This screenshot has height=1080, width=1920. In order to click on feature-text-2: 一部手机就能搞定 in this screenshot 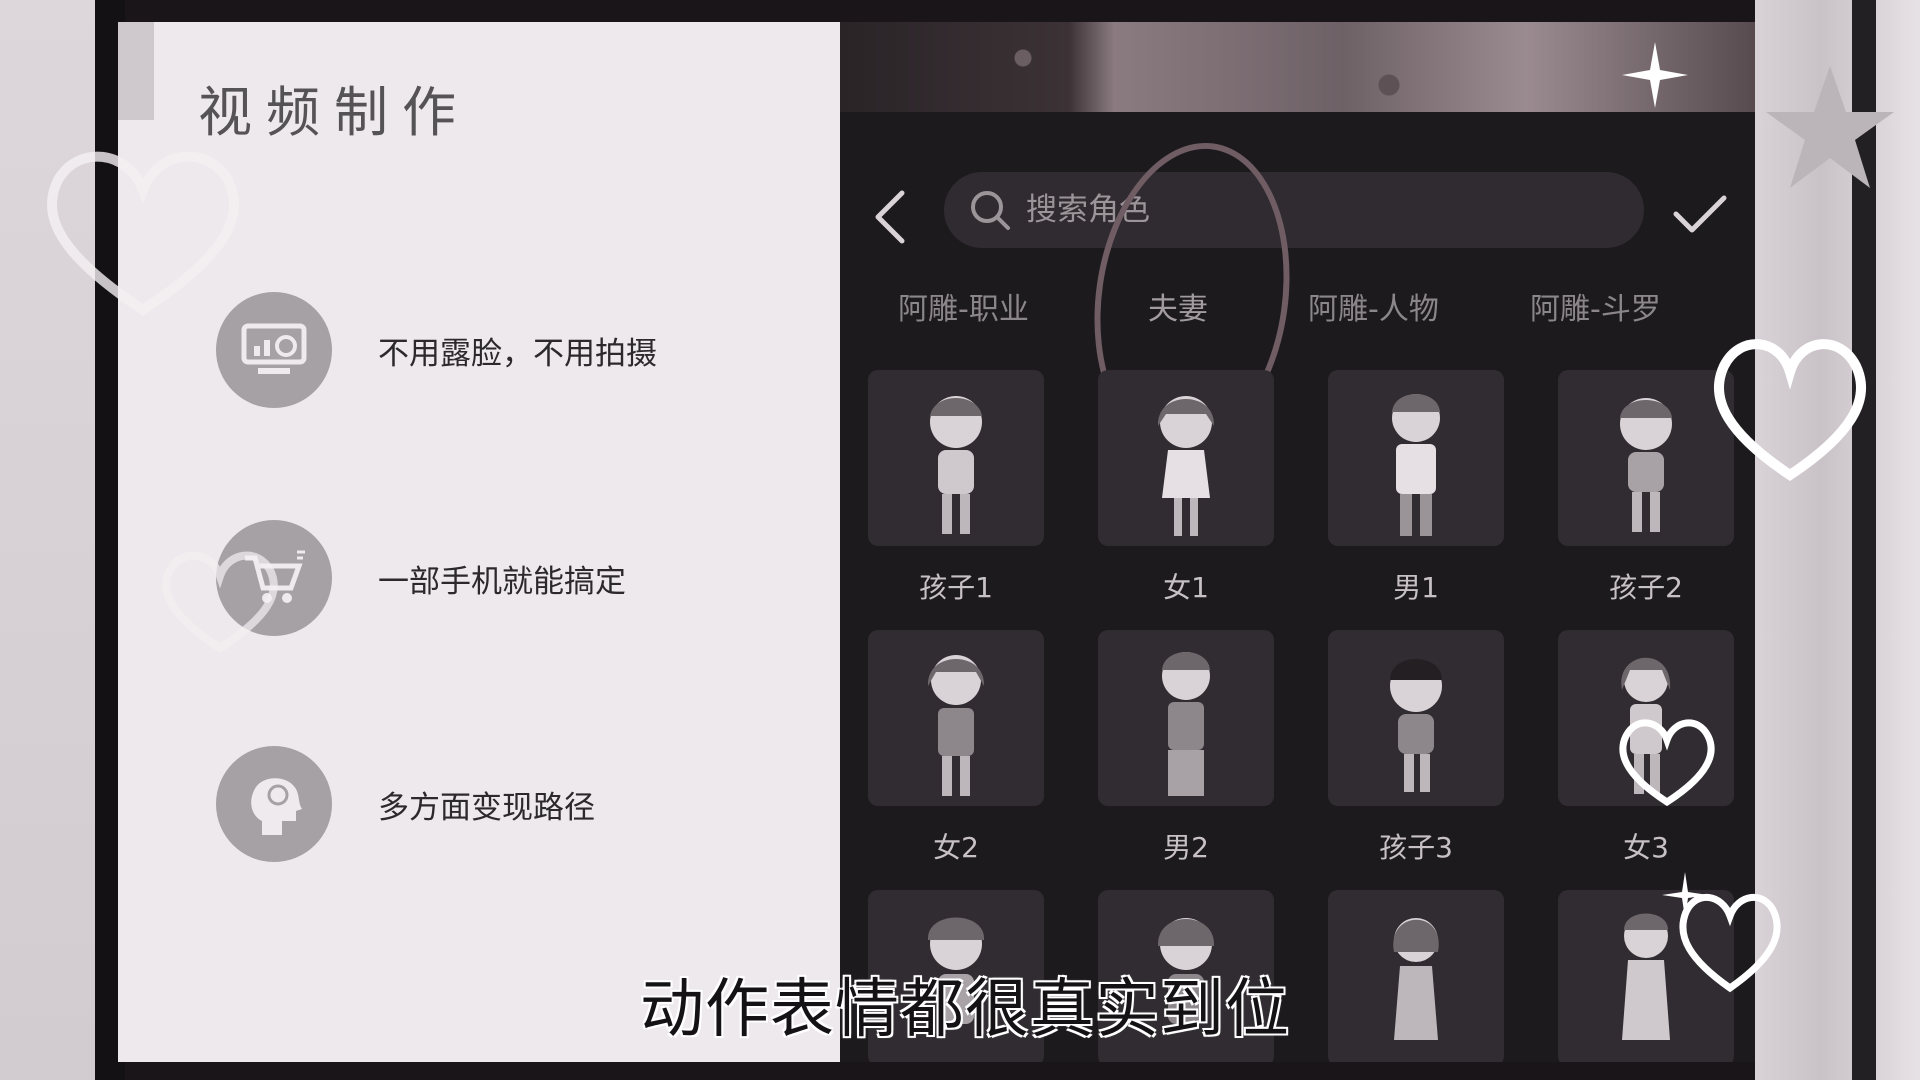, I will do `click(502, 581)`.